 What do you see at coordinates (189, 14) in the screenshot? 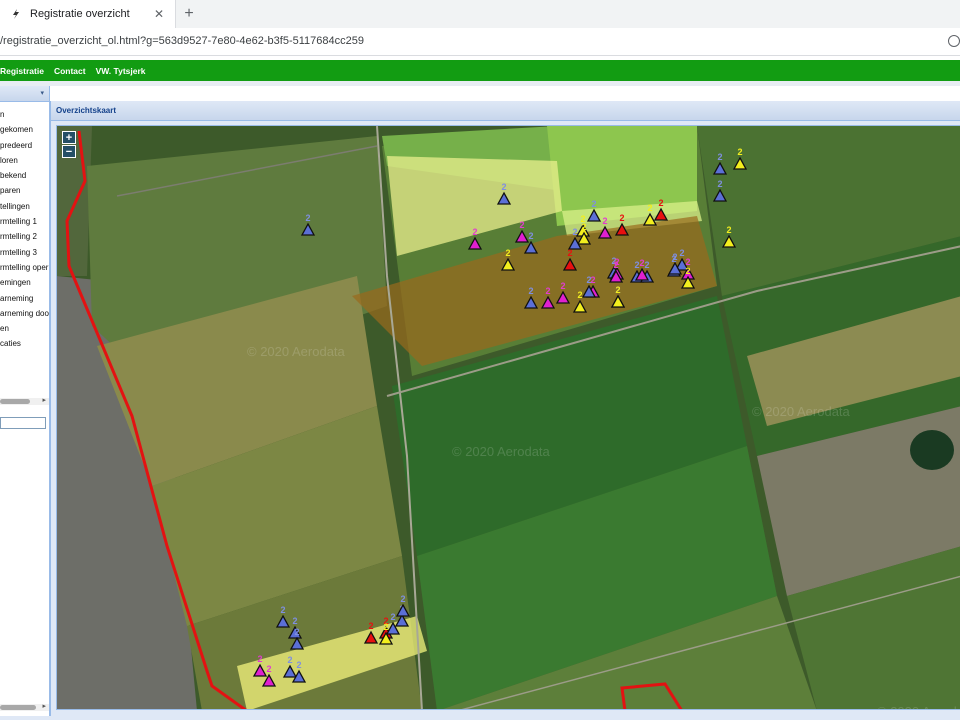
I see `new-tab-button: +` at bounding box center [189, 14].